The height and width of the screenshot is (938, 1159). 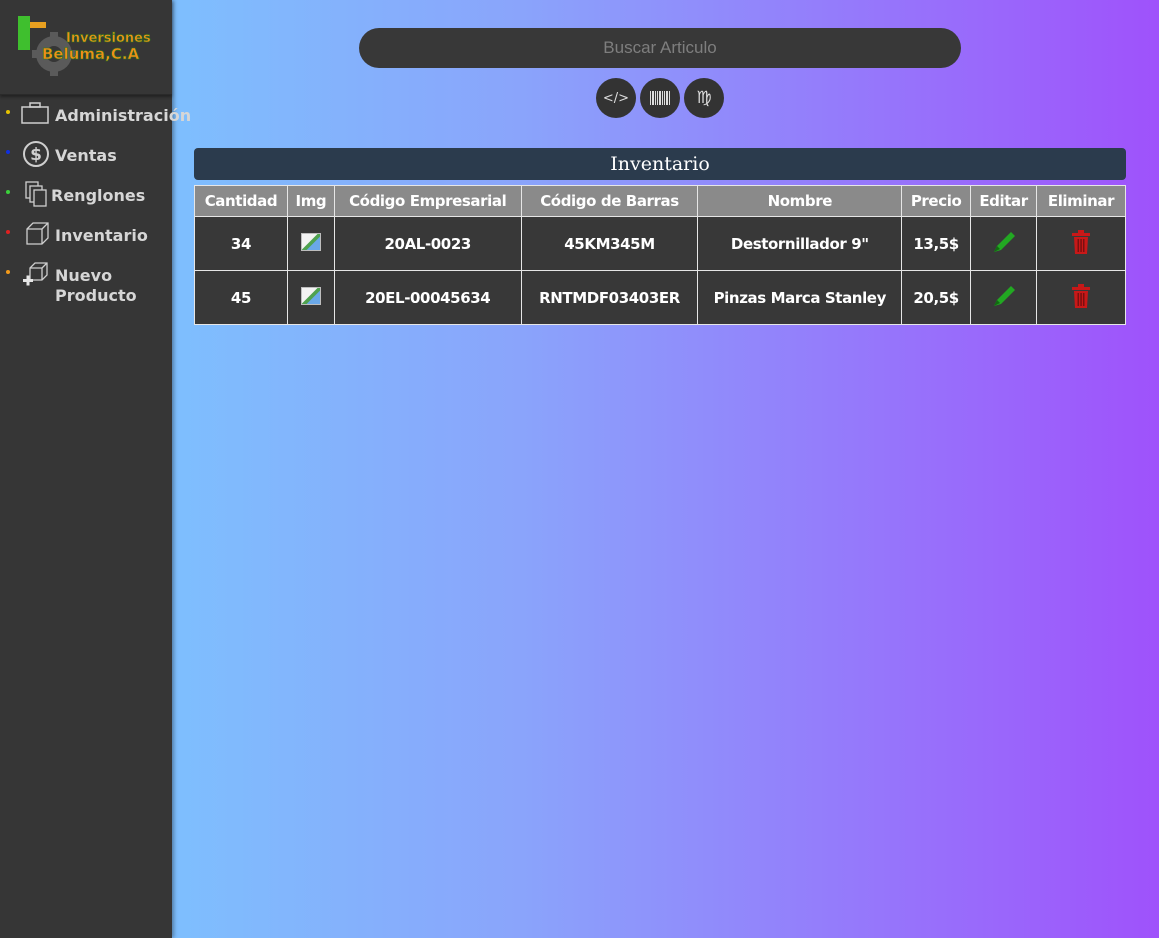 I want to click on cell-cantidad: 34, so click(x=241, y=243).